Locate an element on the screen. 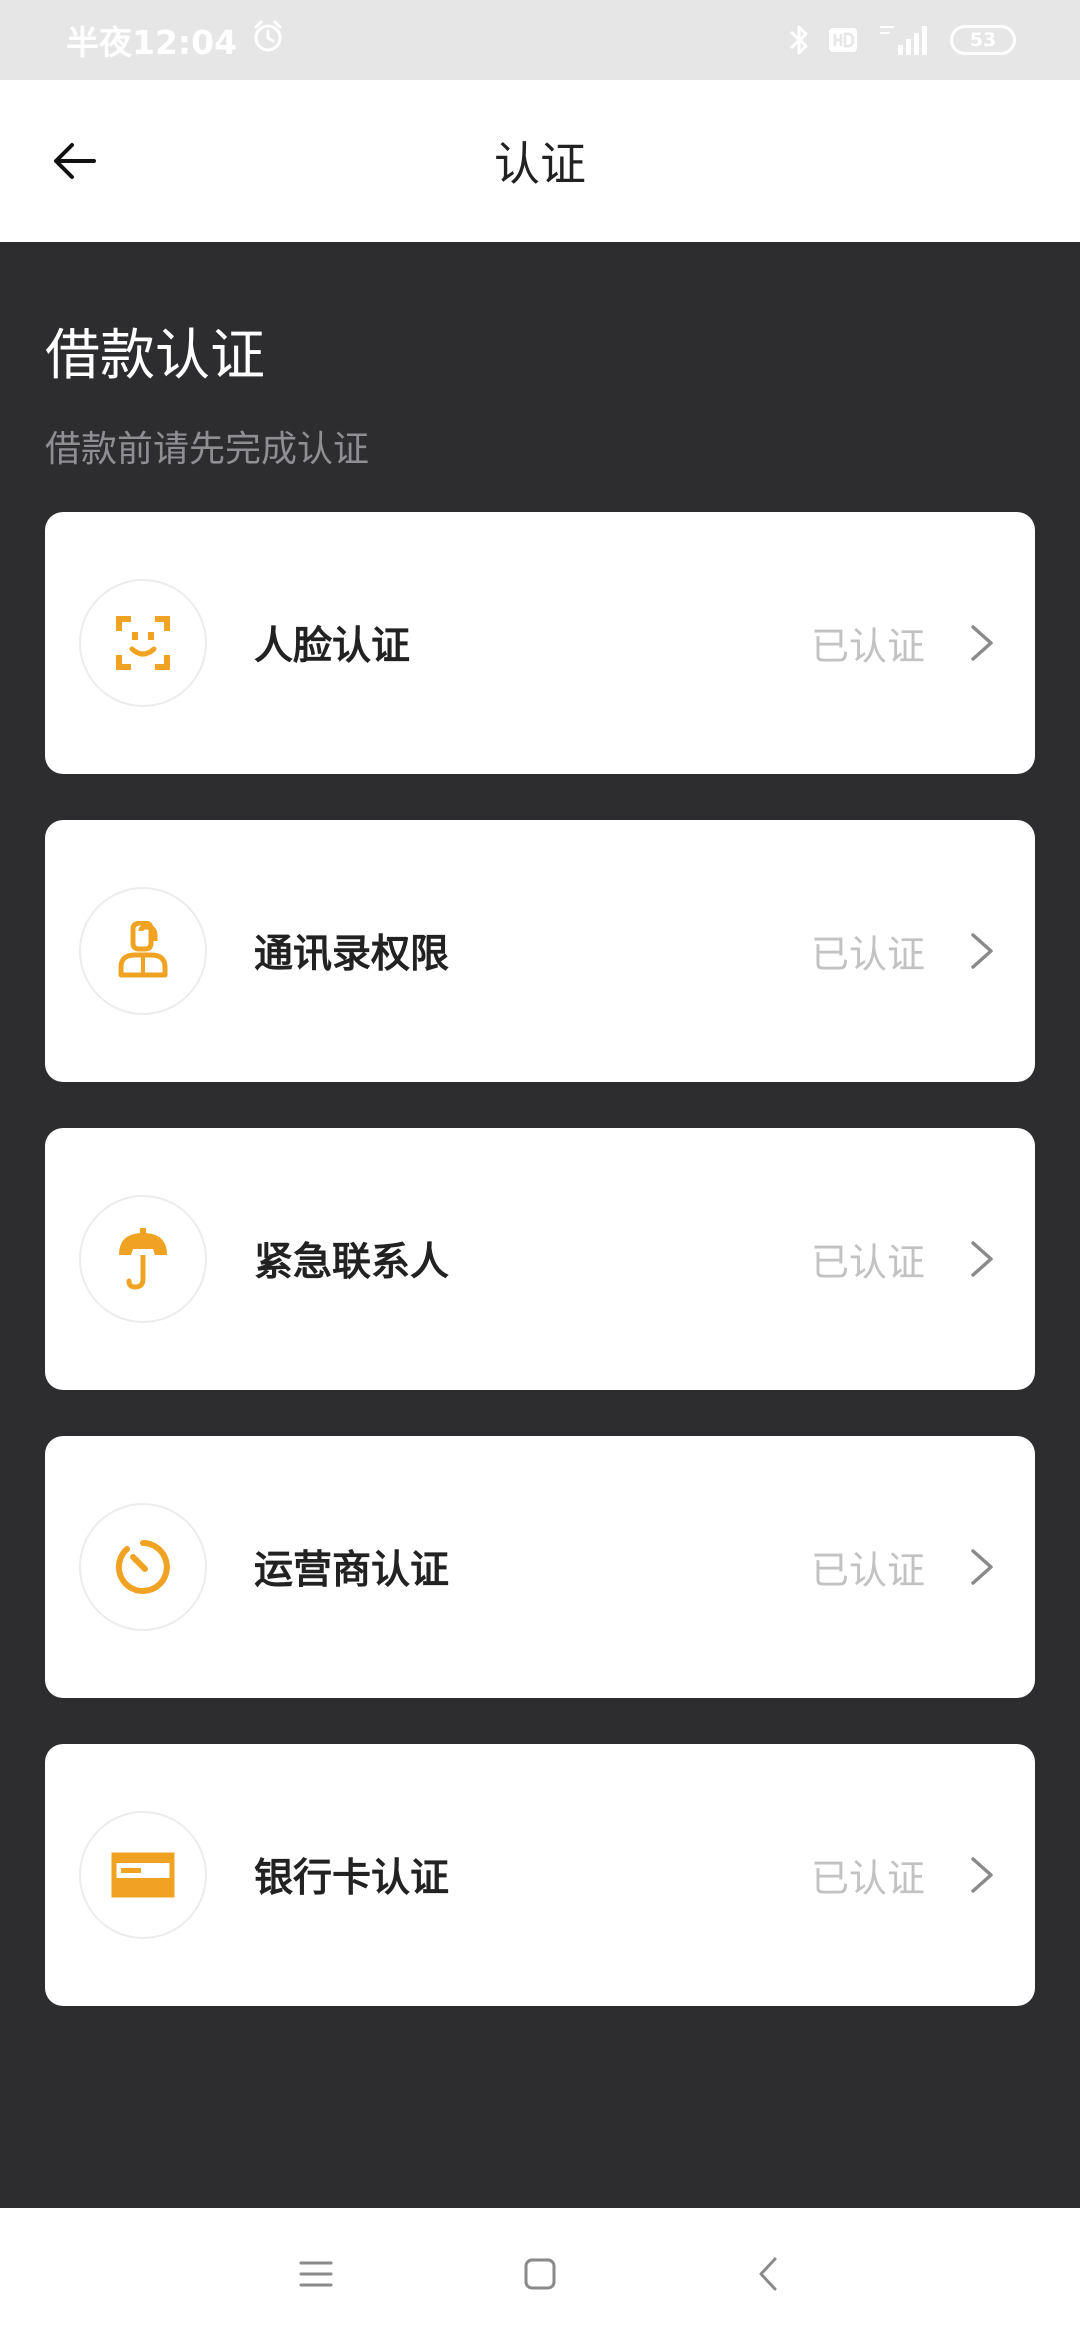  back-button is located at coordinates (74, 161).